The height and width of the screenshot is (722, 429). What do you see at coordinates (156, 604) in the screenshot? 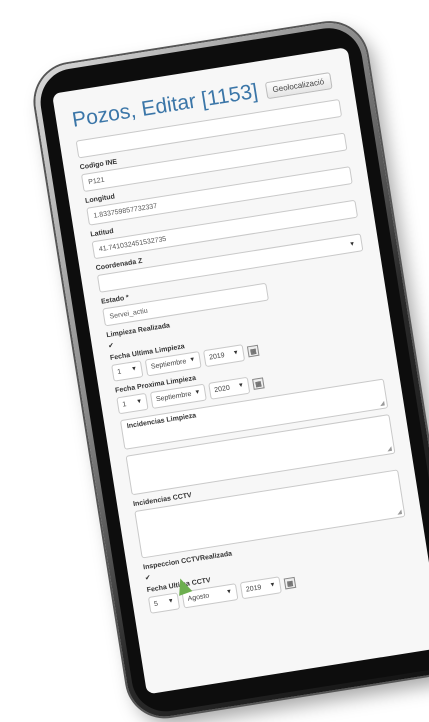
I see `day-value: 5` at bounding box center [156, 604].